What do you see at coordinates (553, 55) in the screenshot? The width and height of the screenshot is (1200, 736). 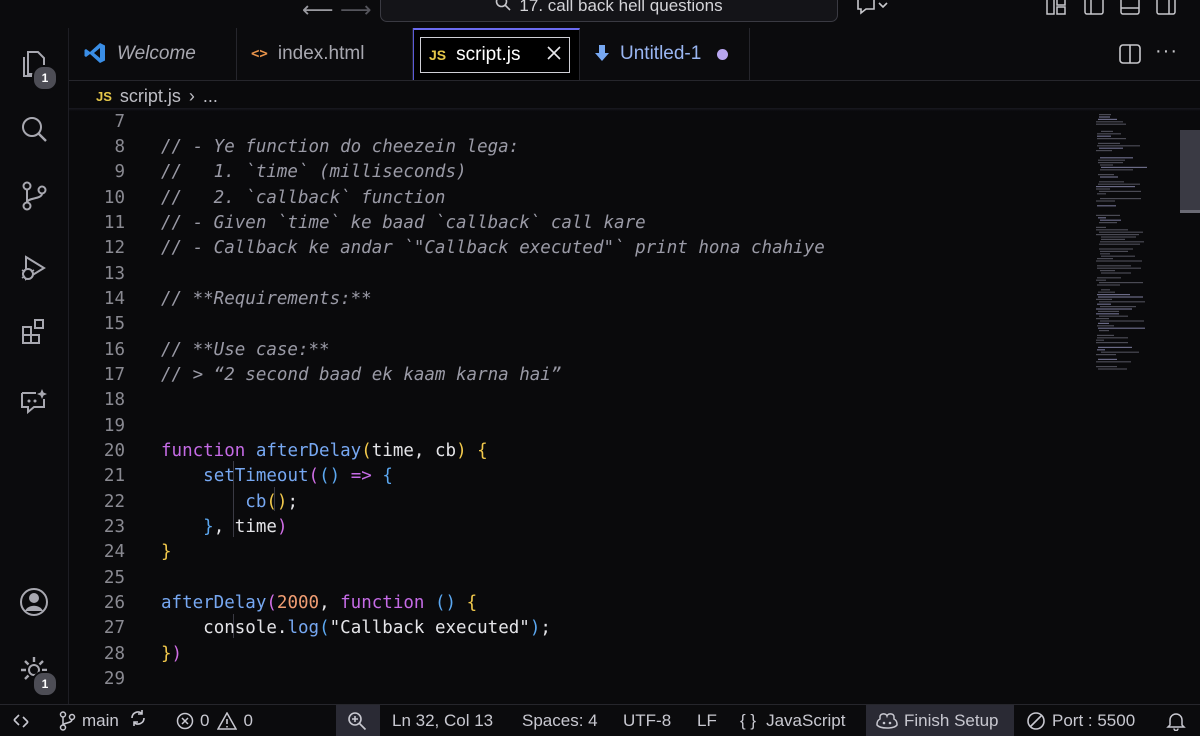 I see `close-icon` at bounding box center [553, 55].